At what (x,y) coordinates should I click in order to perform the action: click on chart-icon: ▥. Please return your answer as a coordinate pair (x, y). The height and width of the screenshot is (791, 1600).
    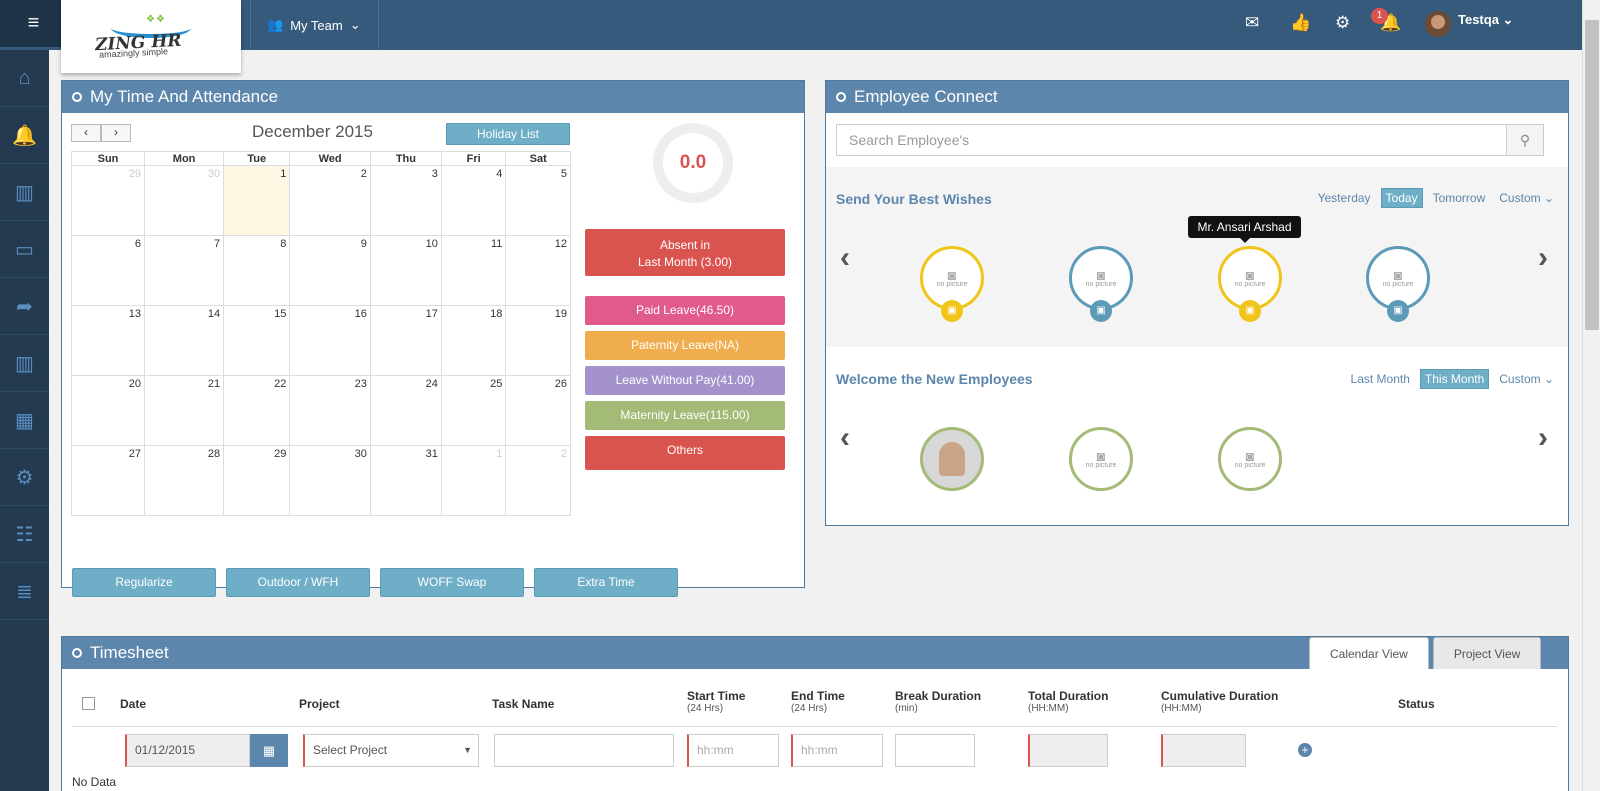
    Looking at the image, I should click on (24, 192).